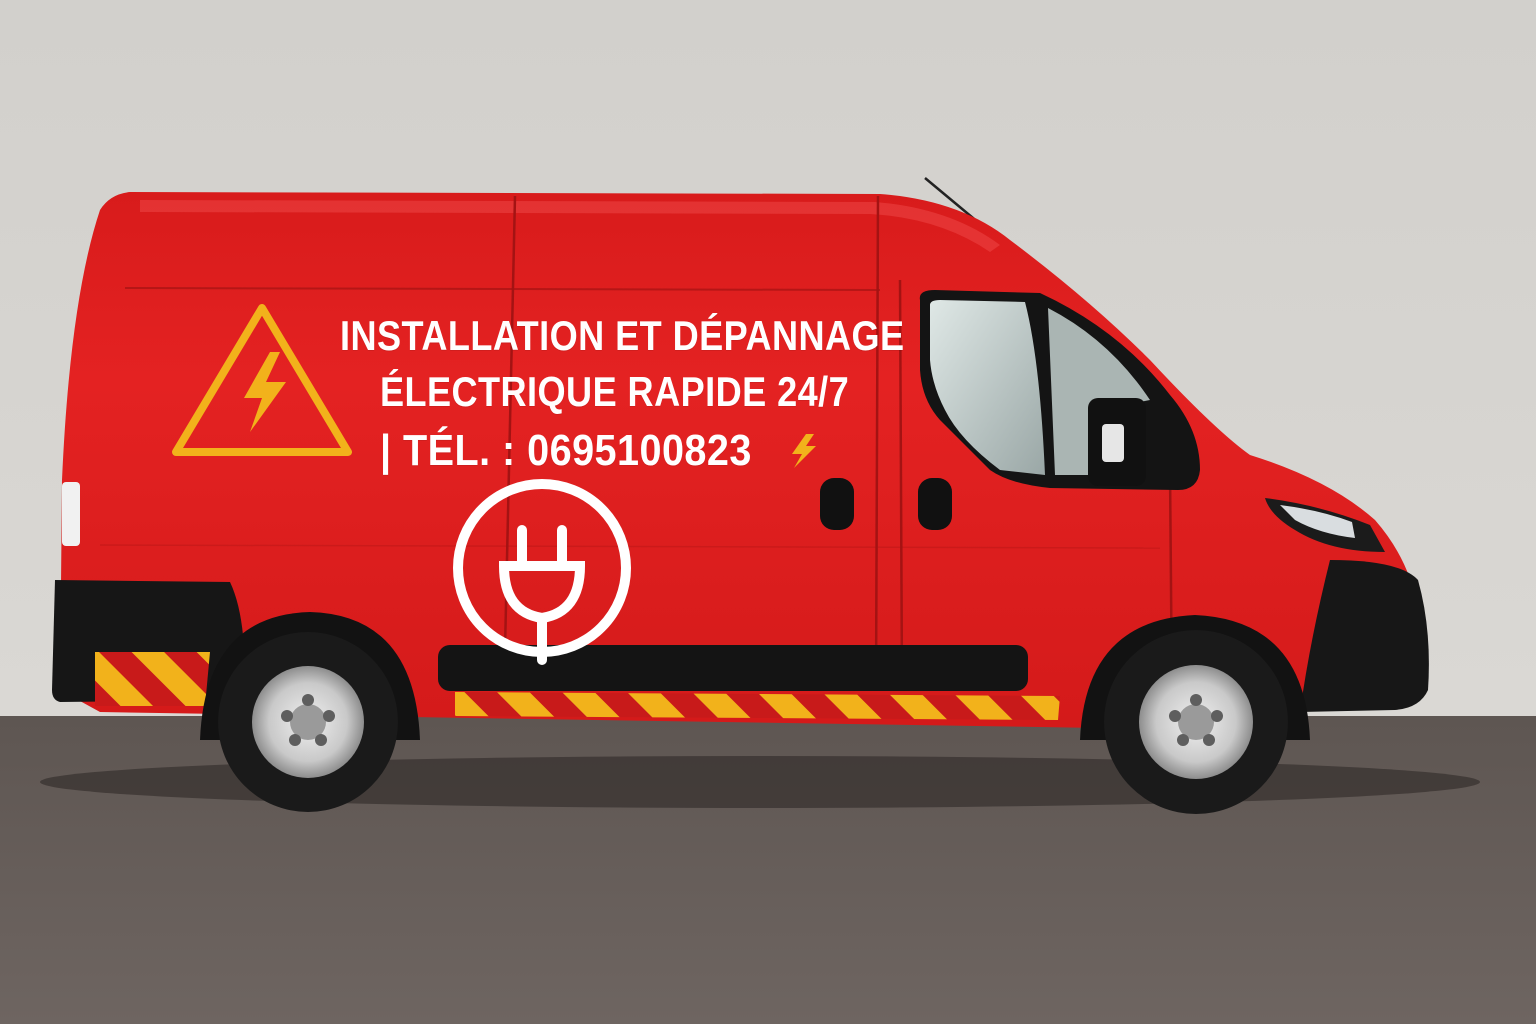 This screenshot has width=1536, height=1024. Describe the element at coordinates (71, 514) in the screenshot. I see `rear-light` at that location.